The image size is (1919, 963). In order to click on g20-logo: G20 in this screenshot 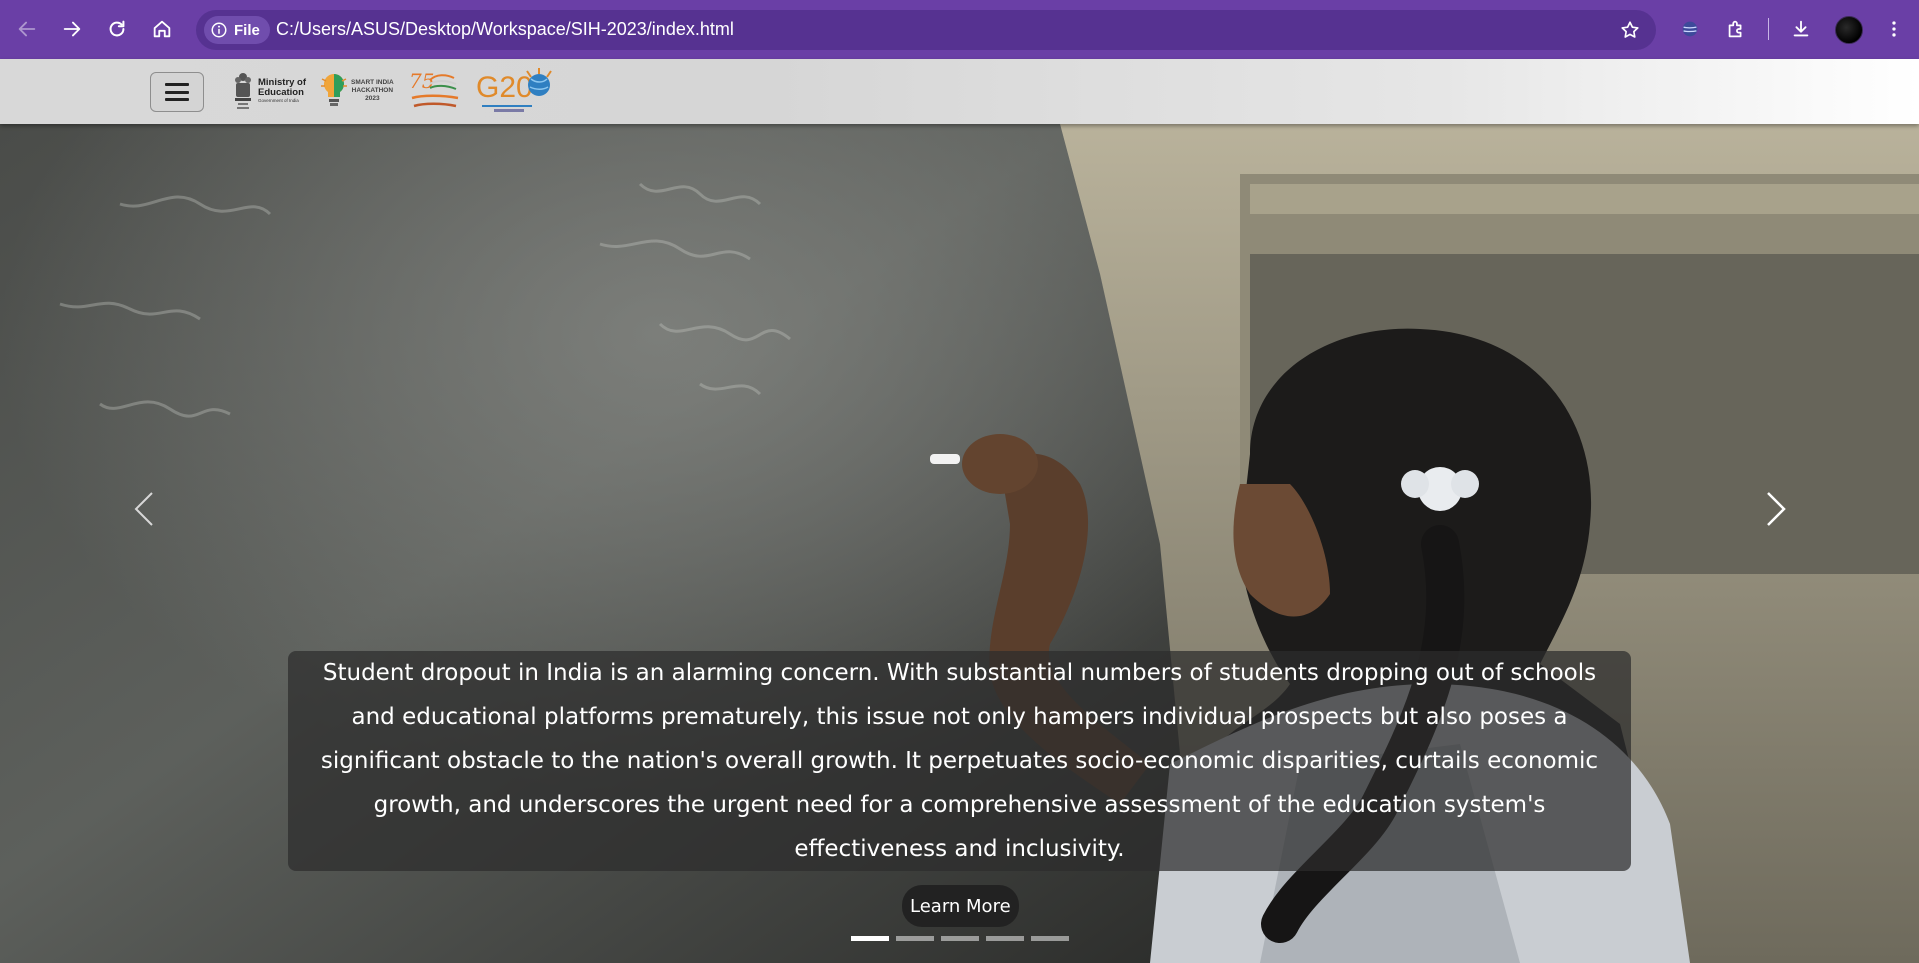, I will do `click(514, 90)`.